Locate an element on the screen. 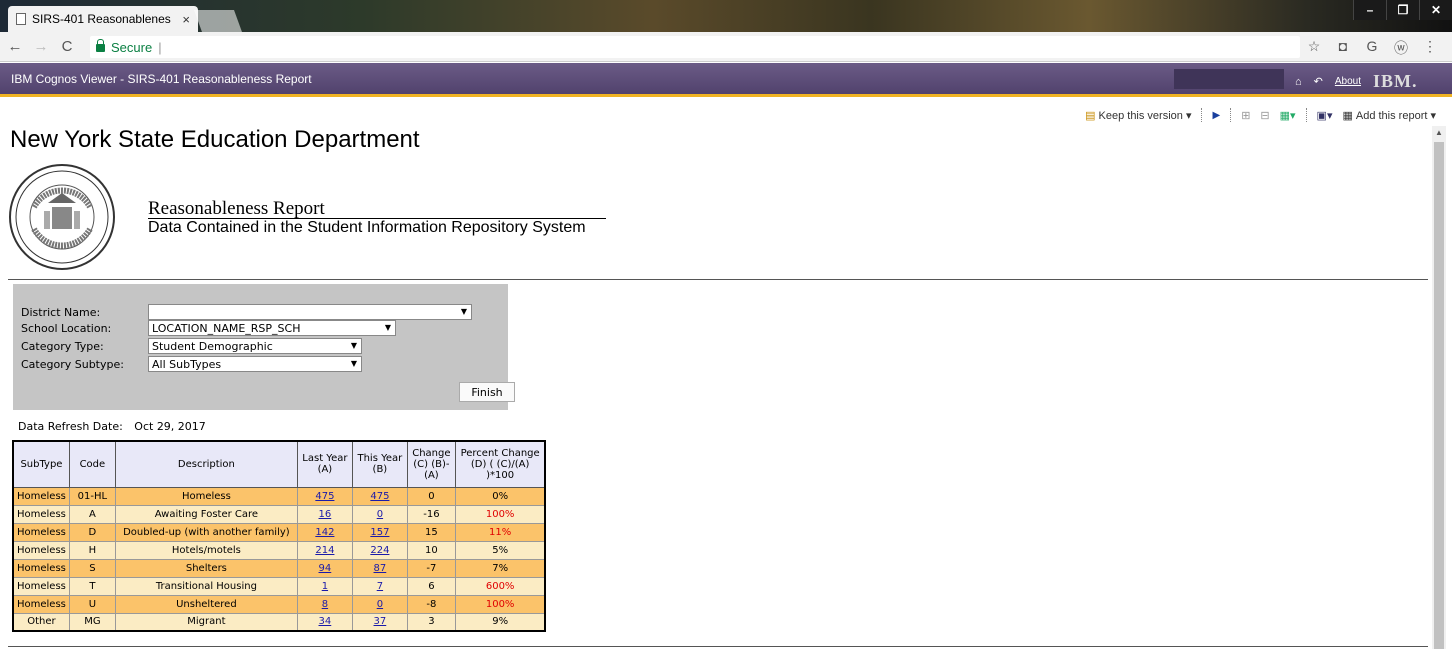 The width and height of the screenshot is (1452, 649). cell-description: Awaiting Foster Care is located at coordinates (206, 514).